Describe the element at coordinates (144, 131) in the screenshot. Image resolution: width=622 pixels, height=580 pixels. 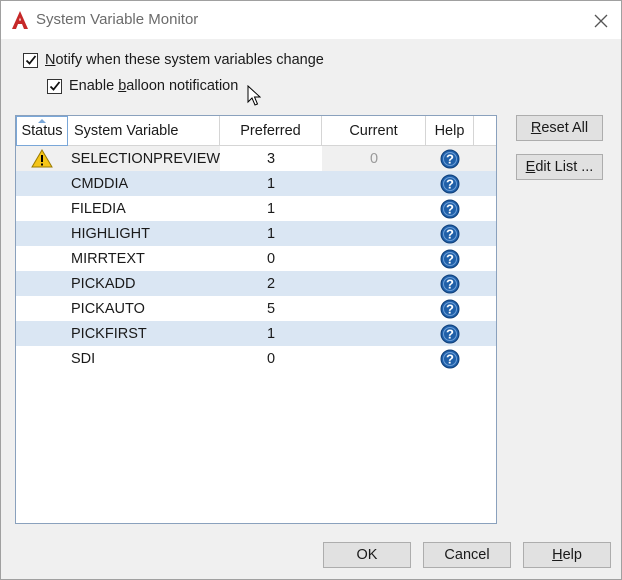
I see `column-header-system-variable: System Variable` at that location.